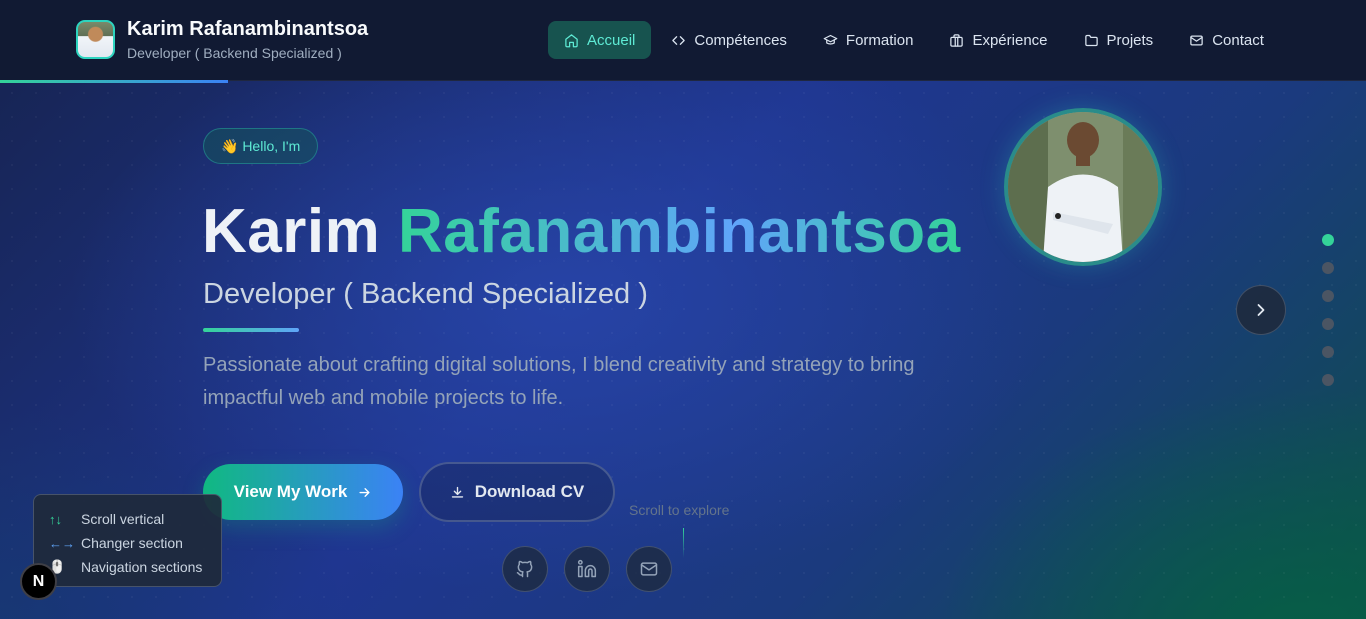 This screenshot has height=619, width=1366. I want to click on nav-label: Projets, so click(1130, 40).